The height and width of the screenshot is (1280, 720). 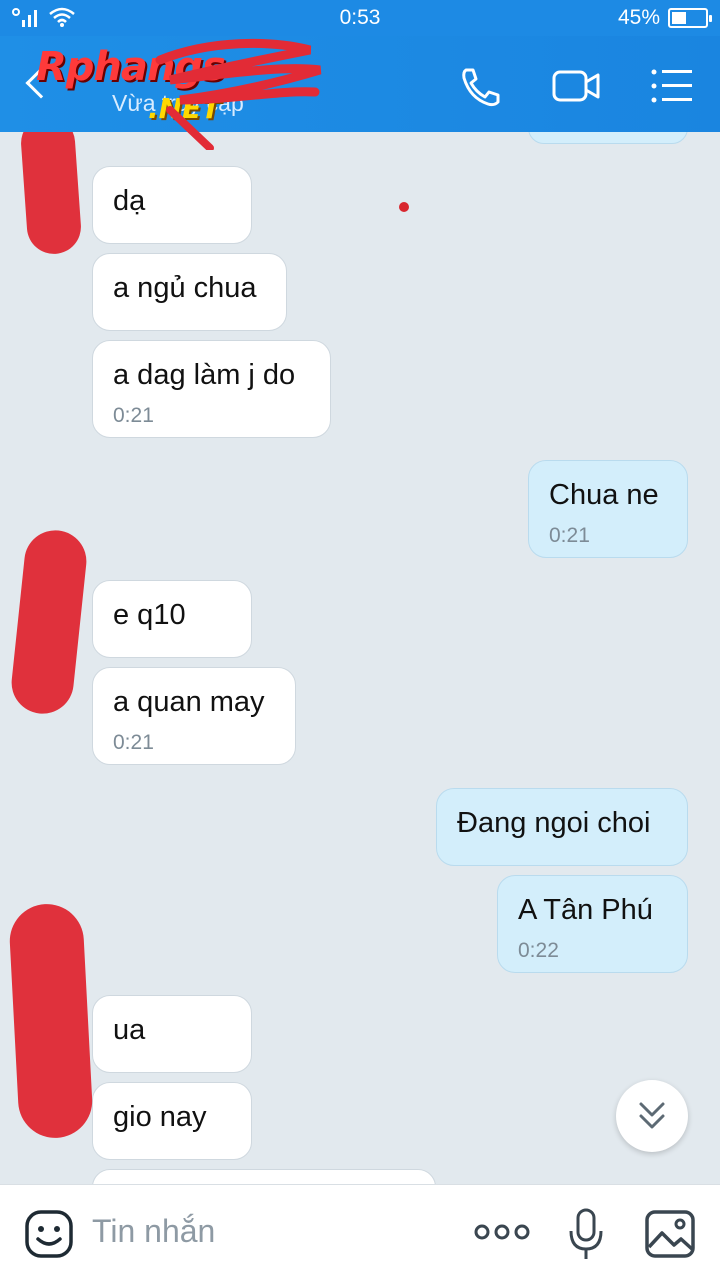 What do you see at coordinates (480, 86) in the screenshot?
I see `phone-icon` at bounding box center [480, 86].